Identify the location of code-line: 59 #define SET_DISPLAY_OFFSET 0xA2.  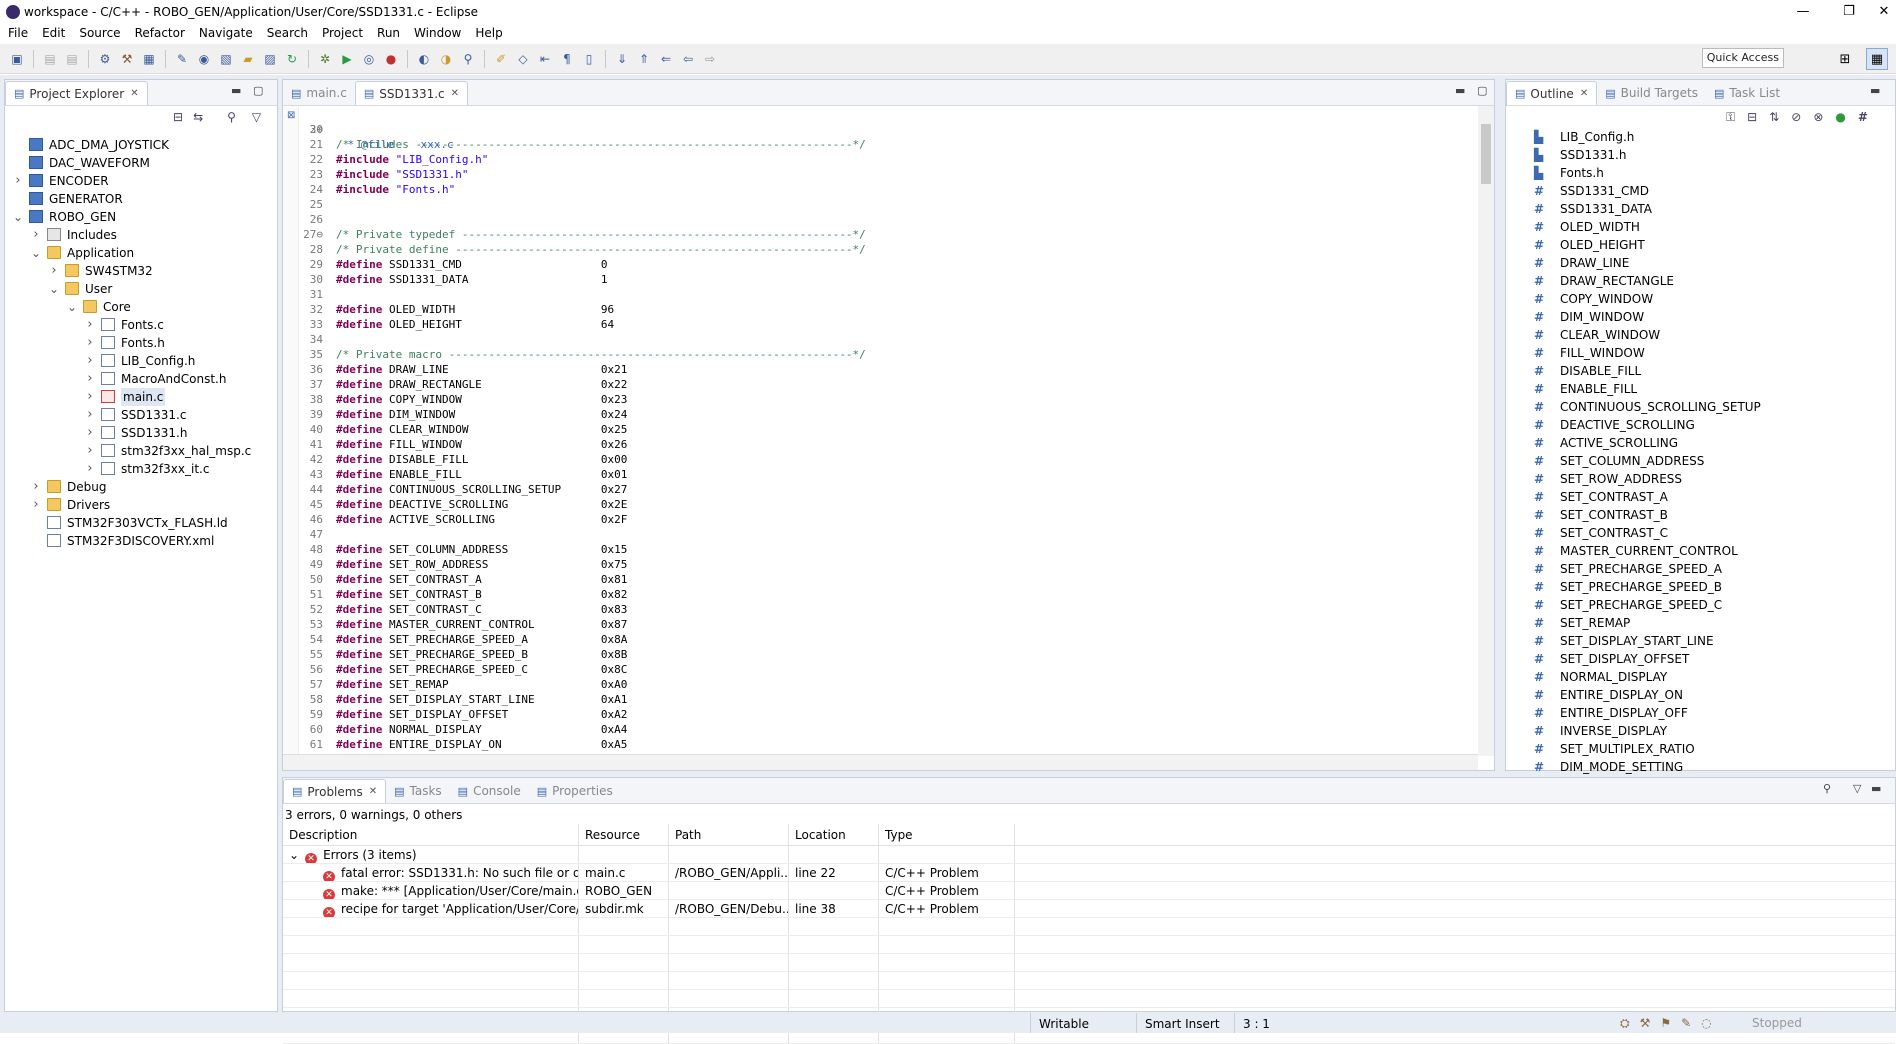
(883, 714).